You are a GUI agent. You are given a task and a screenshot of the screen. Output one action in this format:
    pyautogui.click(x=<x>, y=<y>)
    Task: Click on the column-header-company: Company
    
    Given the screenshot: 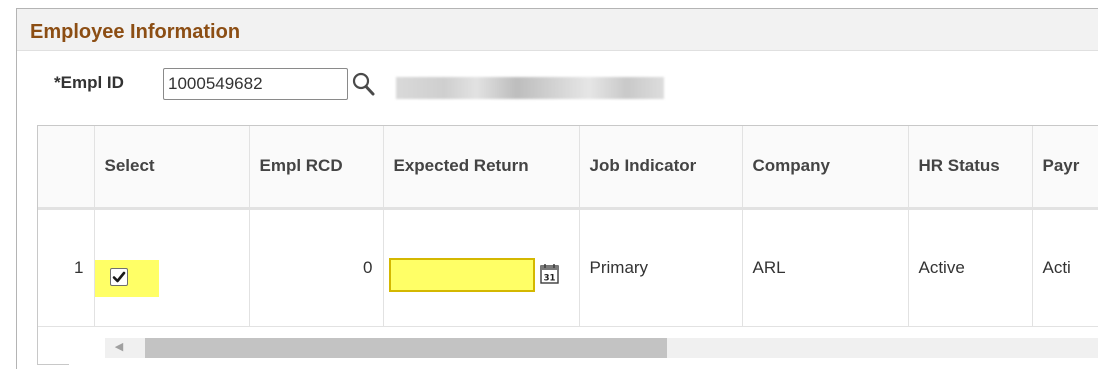 What is the action you would take?
    pyautogui.click(x=825, y=168)
    